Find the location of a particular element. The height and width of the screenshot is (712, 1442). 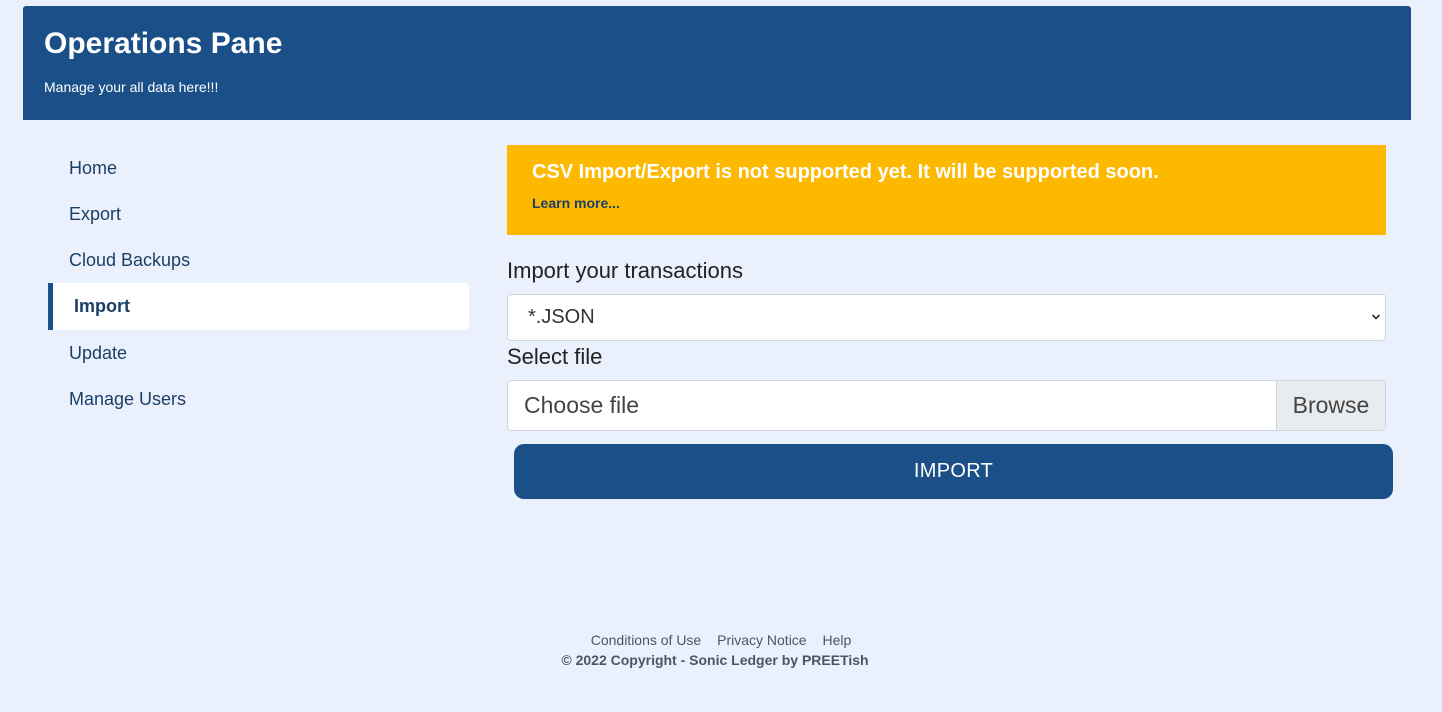

import-label: Import your transactions is located at coordinates (625, 270).